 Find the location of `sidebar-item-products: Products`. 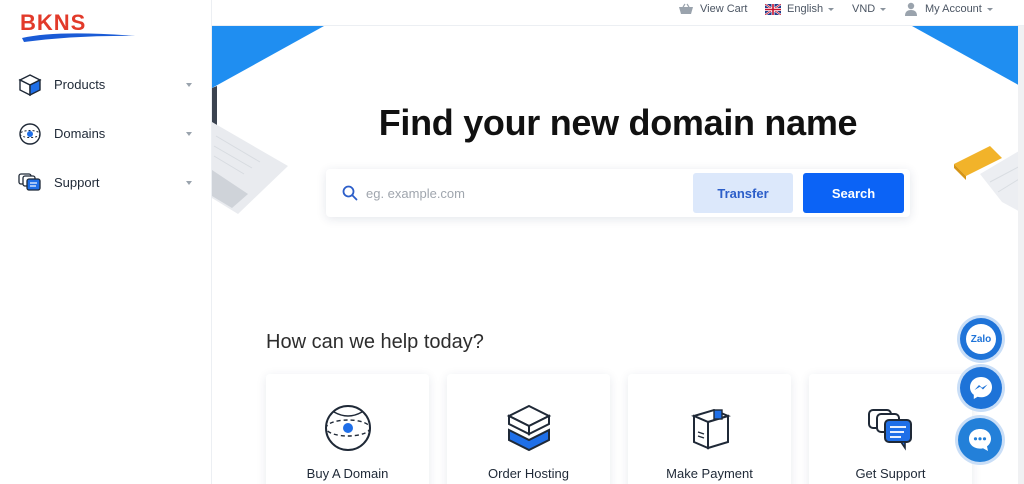

sidebar-item-products: Products is located at coordinates (106, 85).